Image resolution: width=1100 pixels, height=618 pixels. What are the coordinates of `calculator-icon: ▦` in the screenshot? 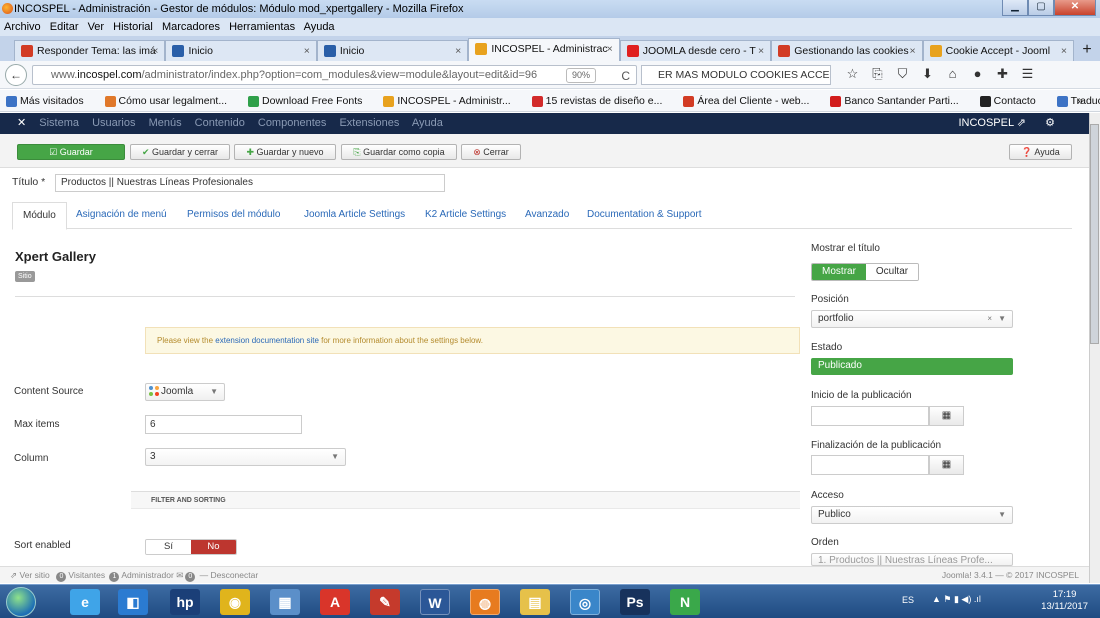 It's located at (285, 602).